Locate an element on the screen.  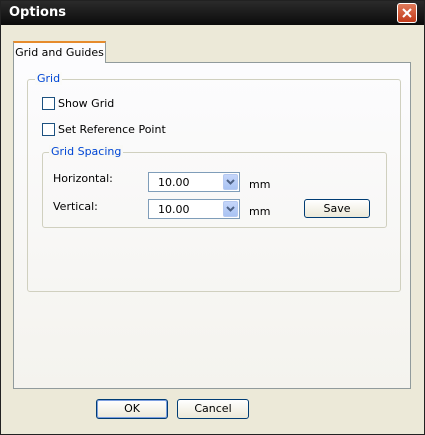
vertical-spacing-value: 10.00 is located at coordinates (174, 209).